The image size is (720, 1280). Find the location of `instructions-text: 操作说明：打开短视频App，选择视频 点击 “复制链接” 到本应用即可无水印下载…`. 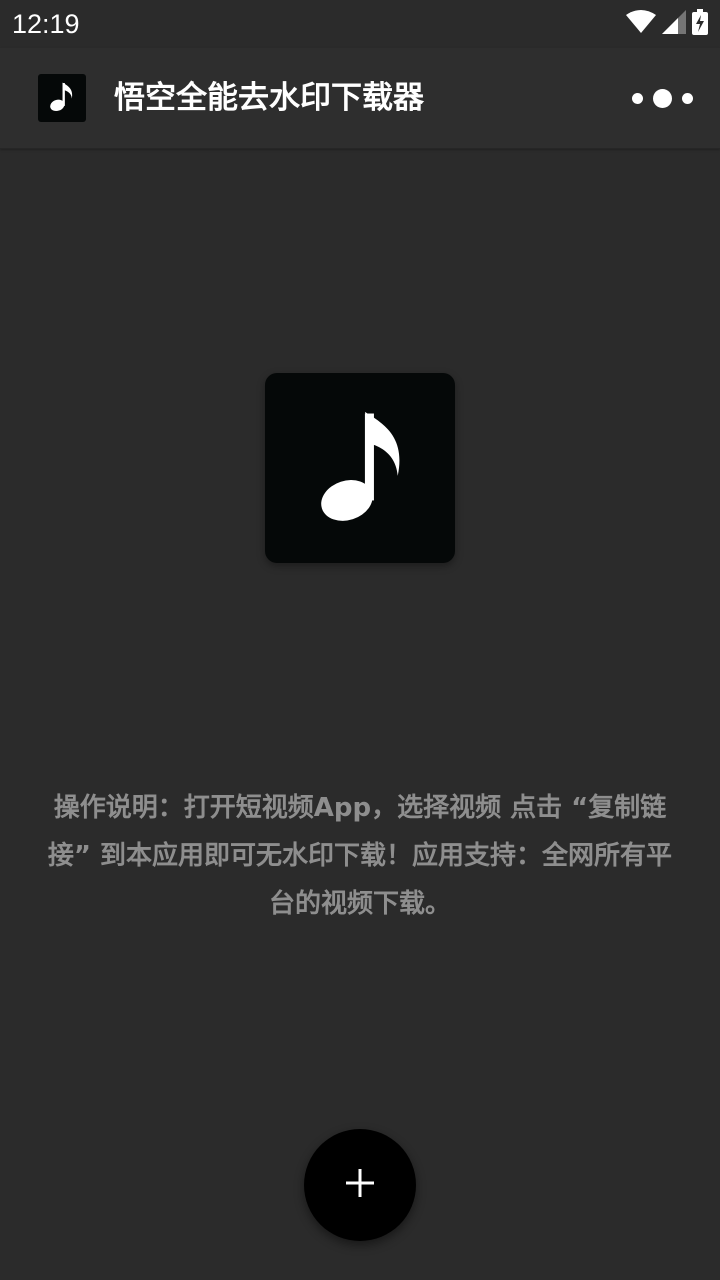

instructions-text: 操作说明：打开短视频App，选择视频 点击 “复制链接” 到本应用即可无水印下载… is located at coordinates (360, 856).